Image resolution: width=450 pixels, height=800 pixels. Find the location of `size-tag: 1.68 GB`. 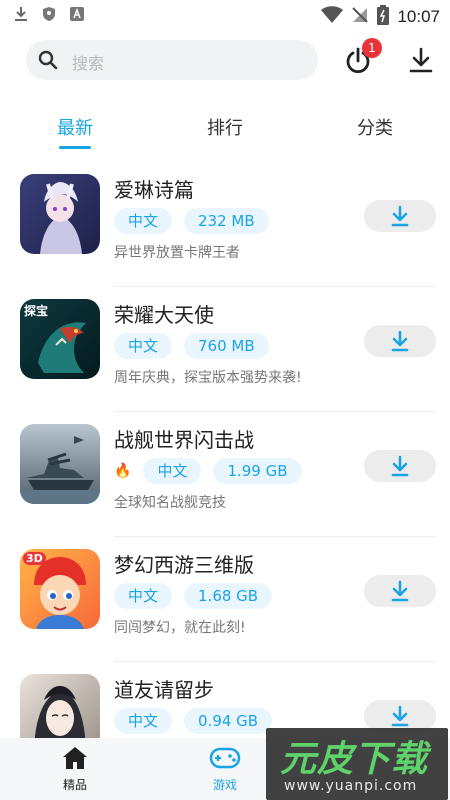

size-tag: 1.68 GB is located at coordinates (228, 596).